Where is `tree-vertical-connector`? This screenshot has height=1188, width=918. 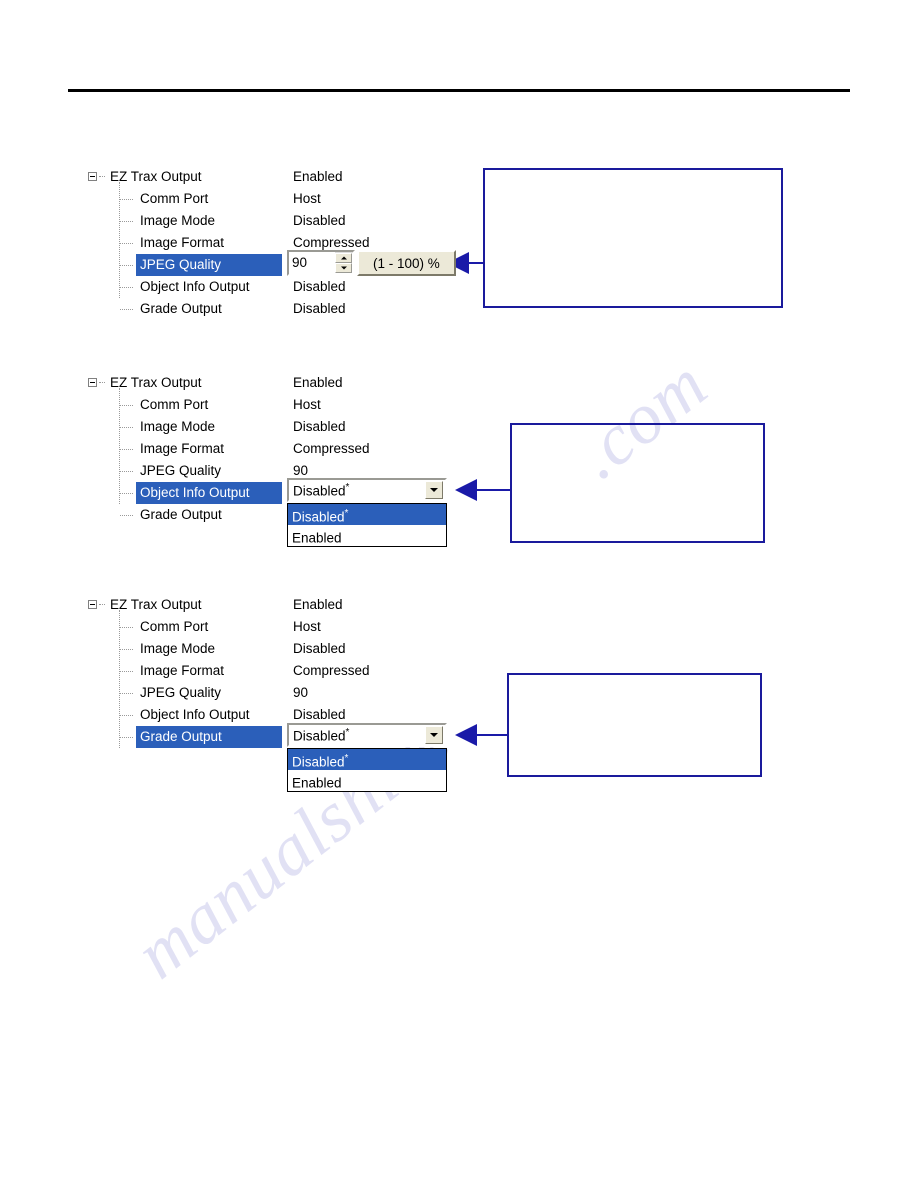 tree-vertical-connector is located at coordinates (119, 679).